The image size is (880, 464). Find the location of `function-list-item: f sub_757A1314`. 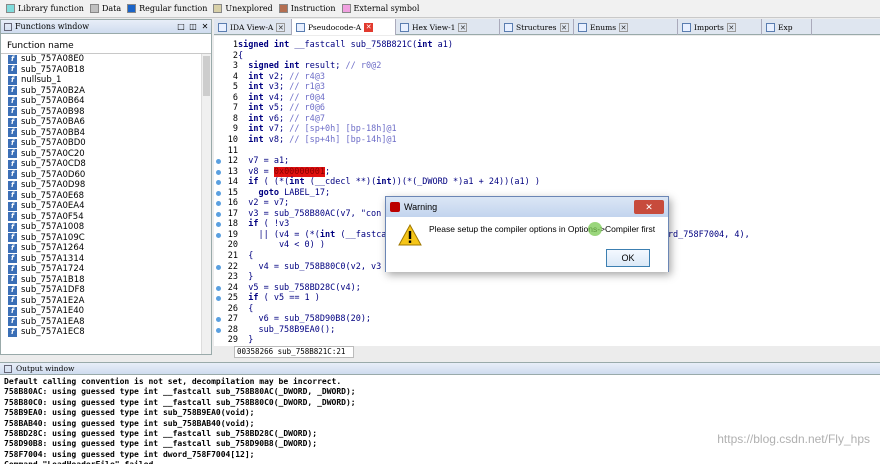

function-list-item: f sub_757A1314 is located at coordinates (101, 259).